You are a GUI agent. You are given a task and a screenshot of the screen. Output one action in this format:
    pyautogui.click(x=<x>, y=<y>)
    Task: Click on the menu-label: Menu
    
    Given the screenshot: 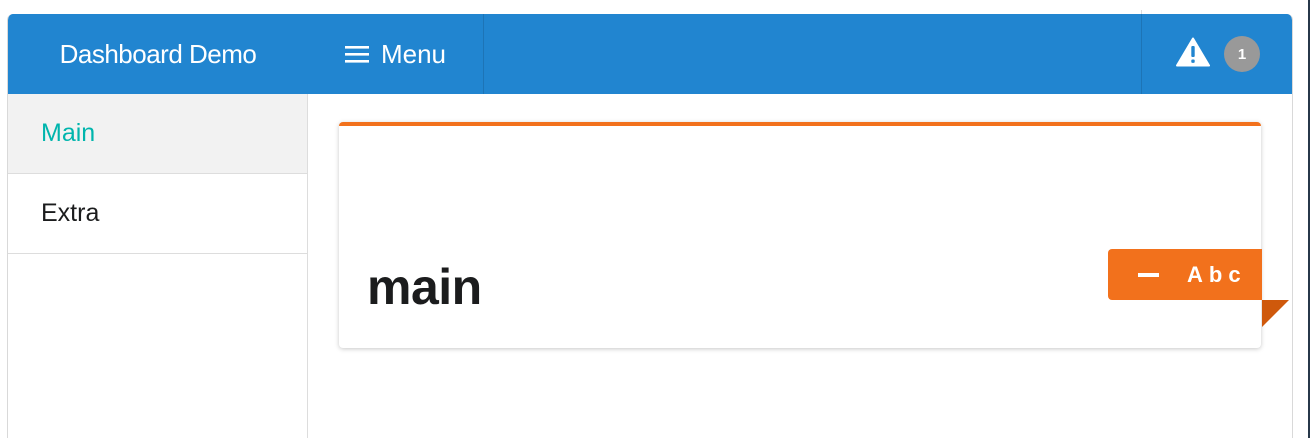 What is the action you would take?
    pyautogui.click(x=413, y=53)
    